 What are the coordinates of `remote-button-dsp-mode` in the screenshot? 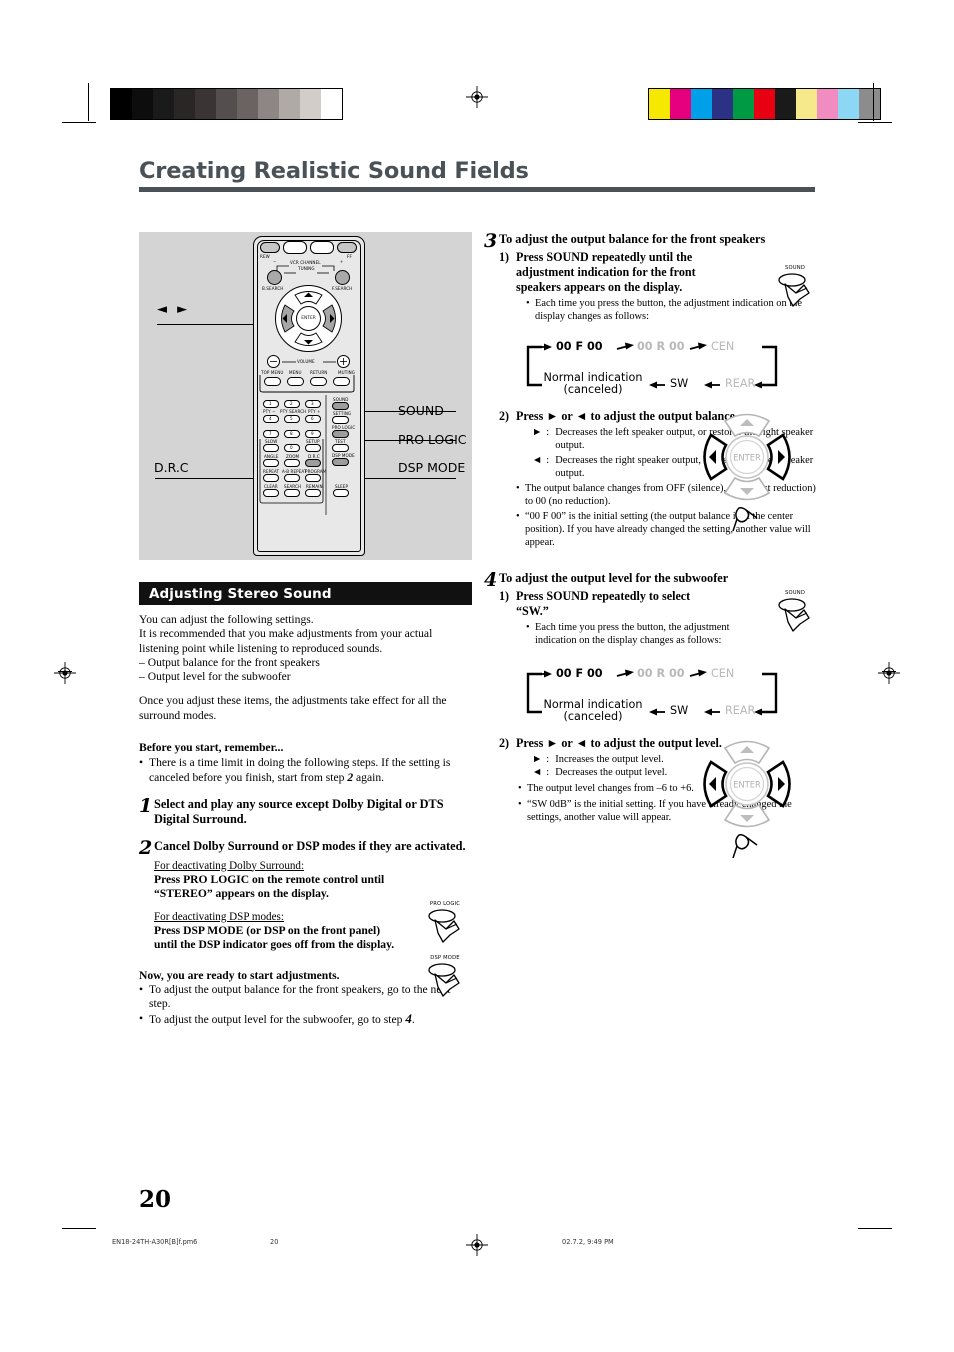 It's located at (340, 462).